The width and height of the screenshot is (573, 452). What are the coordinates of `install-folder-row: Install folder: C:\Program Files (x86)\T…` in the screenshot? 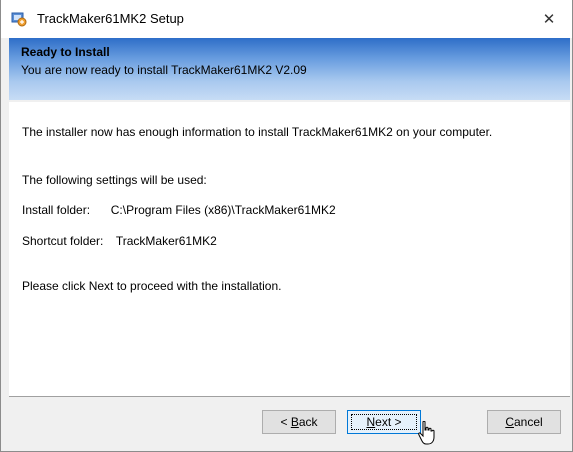 It's located at (179, 210).